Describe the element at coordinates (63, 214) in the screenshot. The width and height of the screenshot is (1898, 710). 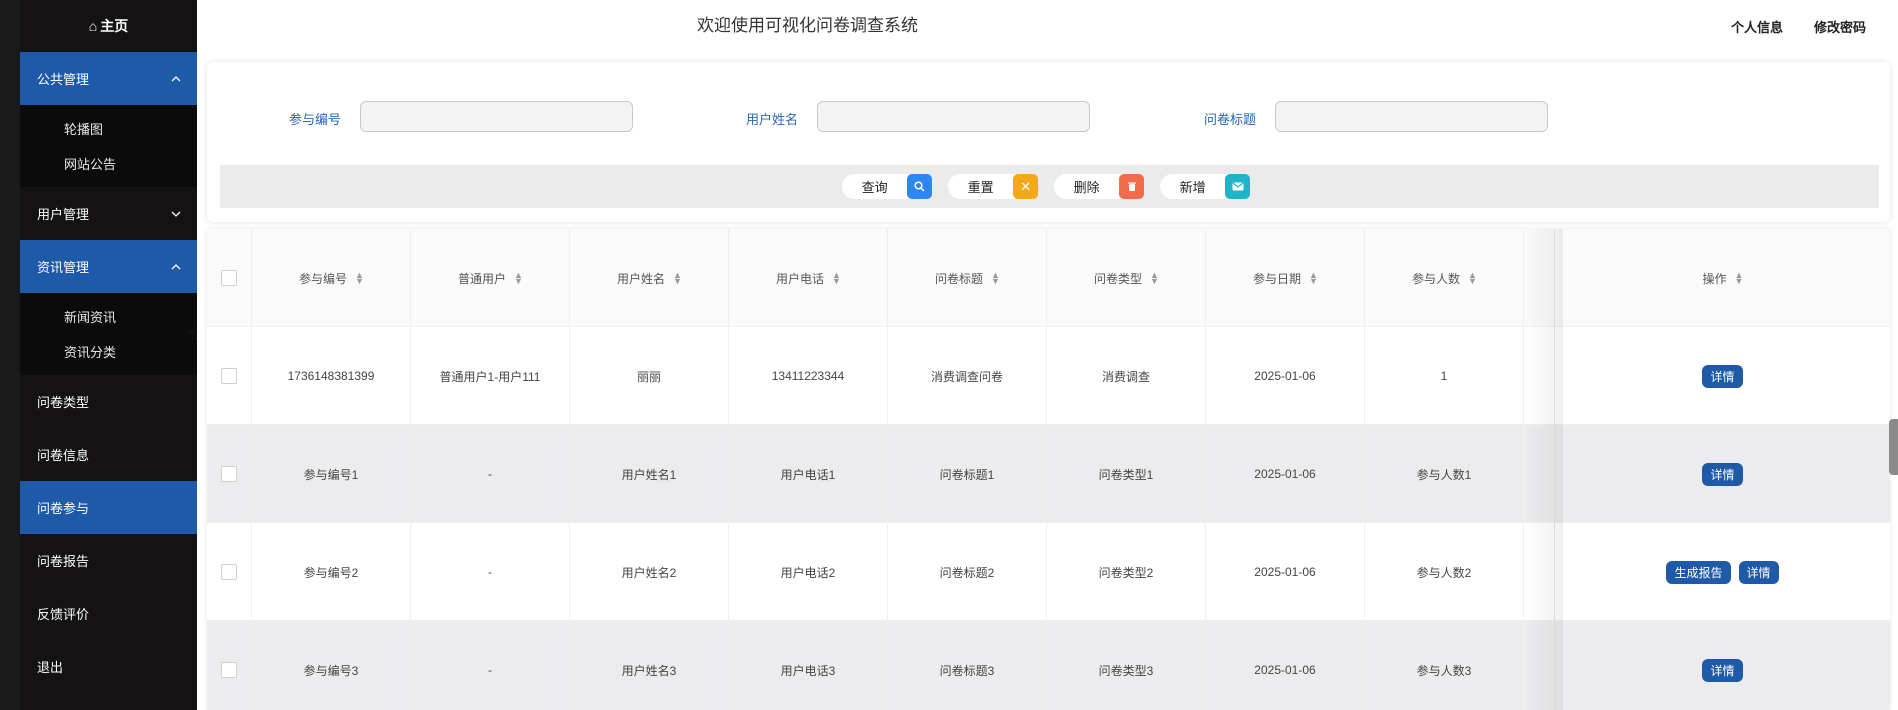
I see `sidebar-group-label: 用户管理` at that location.